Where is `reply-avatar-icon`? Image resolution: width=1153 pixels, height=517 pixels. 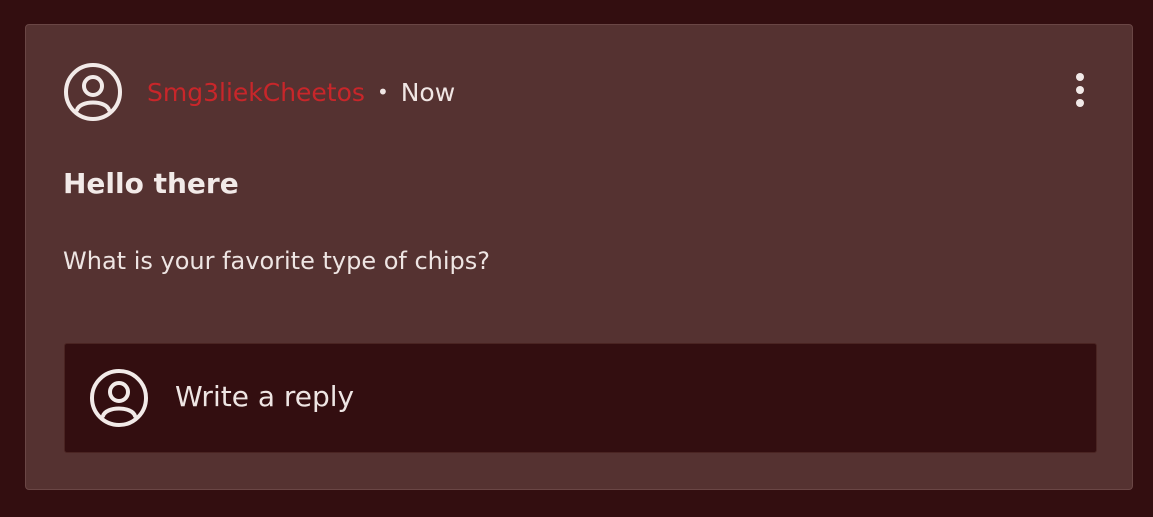
reply-avatar-icon is located at coordinates (119, 398).